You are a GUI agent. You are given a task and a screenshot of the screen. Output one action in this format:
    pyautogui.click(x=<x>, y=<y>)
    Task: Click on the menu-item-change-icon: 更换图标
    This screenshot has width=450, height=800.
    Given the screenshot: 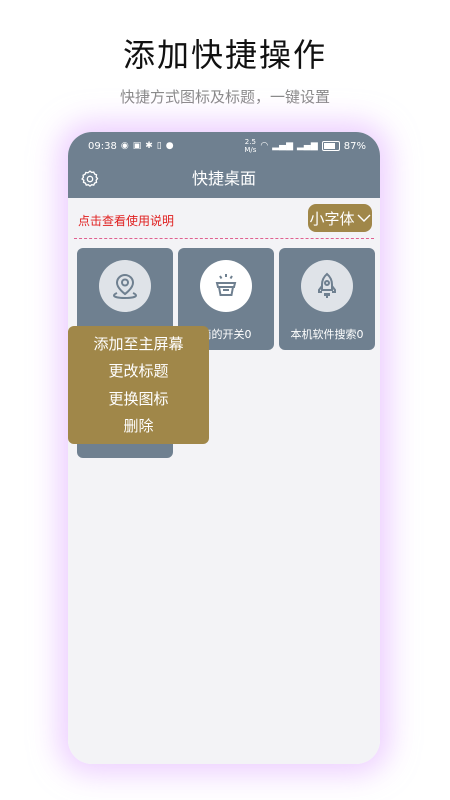 What is the action you would take?
    pyautogui.click(x=138, y=399)
    